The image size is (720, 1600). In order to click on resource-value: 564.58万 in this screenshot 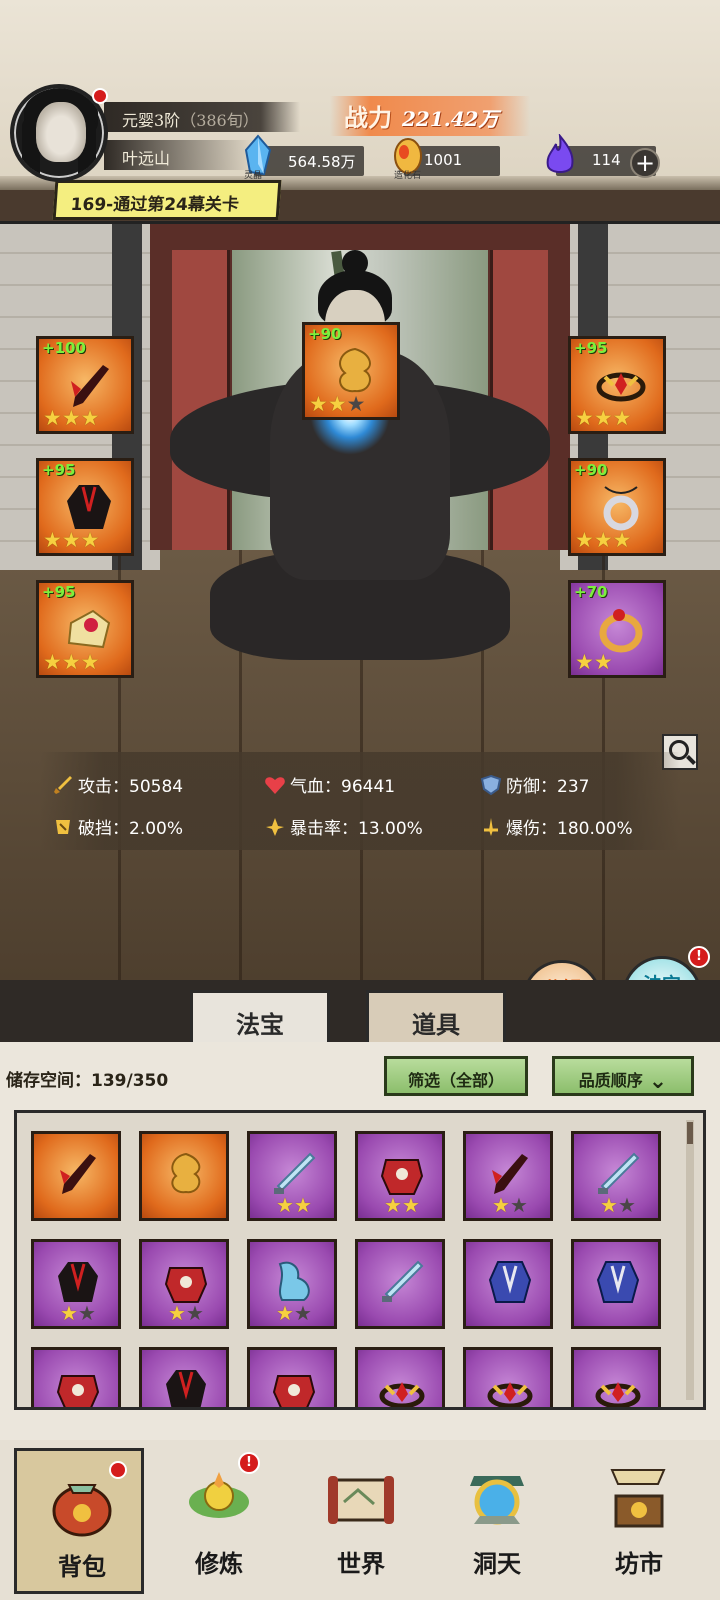, I will do `click(322, 162)`.